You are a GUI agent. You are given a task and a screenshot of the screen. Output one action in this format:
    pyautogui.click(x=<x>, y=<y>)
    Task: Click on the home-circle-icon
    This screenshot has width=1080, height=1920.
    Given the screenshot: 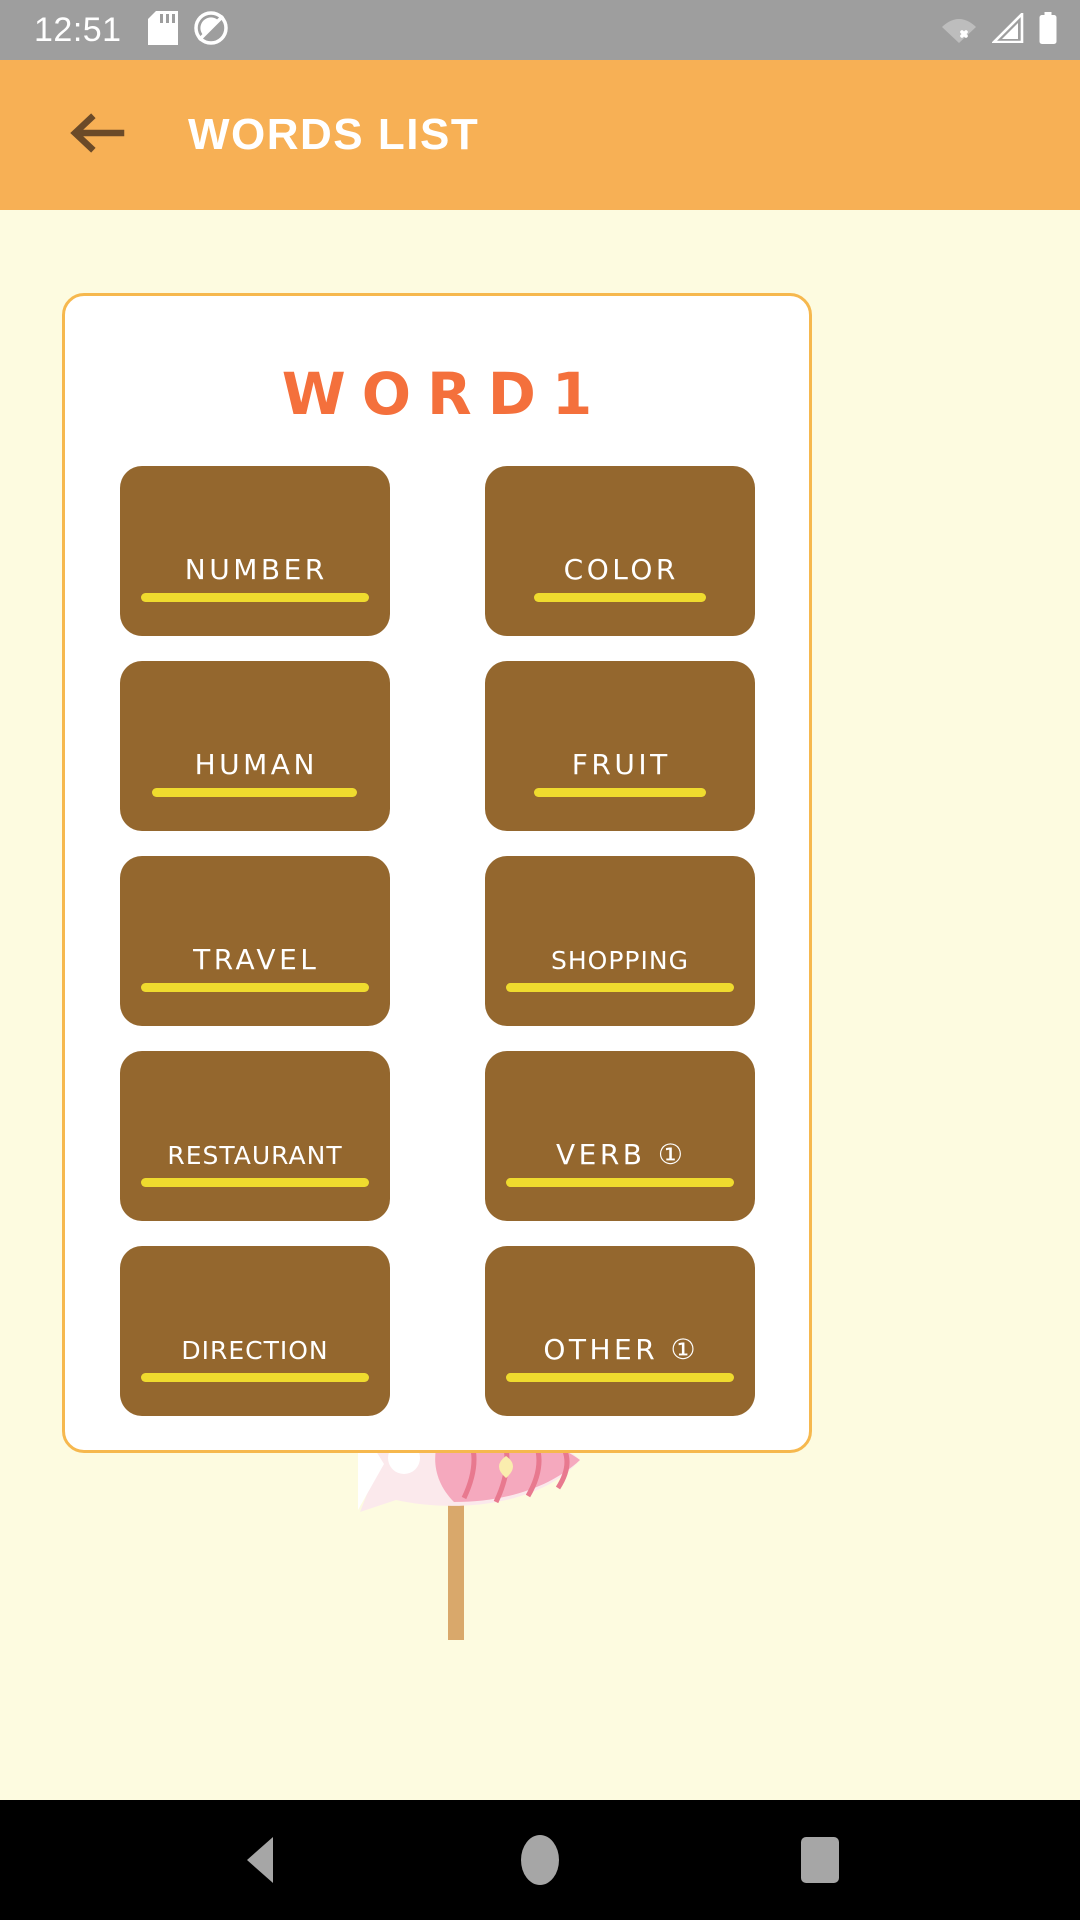 What is the action you would take?
    pyautogui.click(x=540, y=1860)
    